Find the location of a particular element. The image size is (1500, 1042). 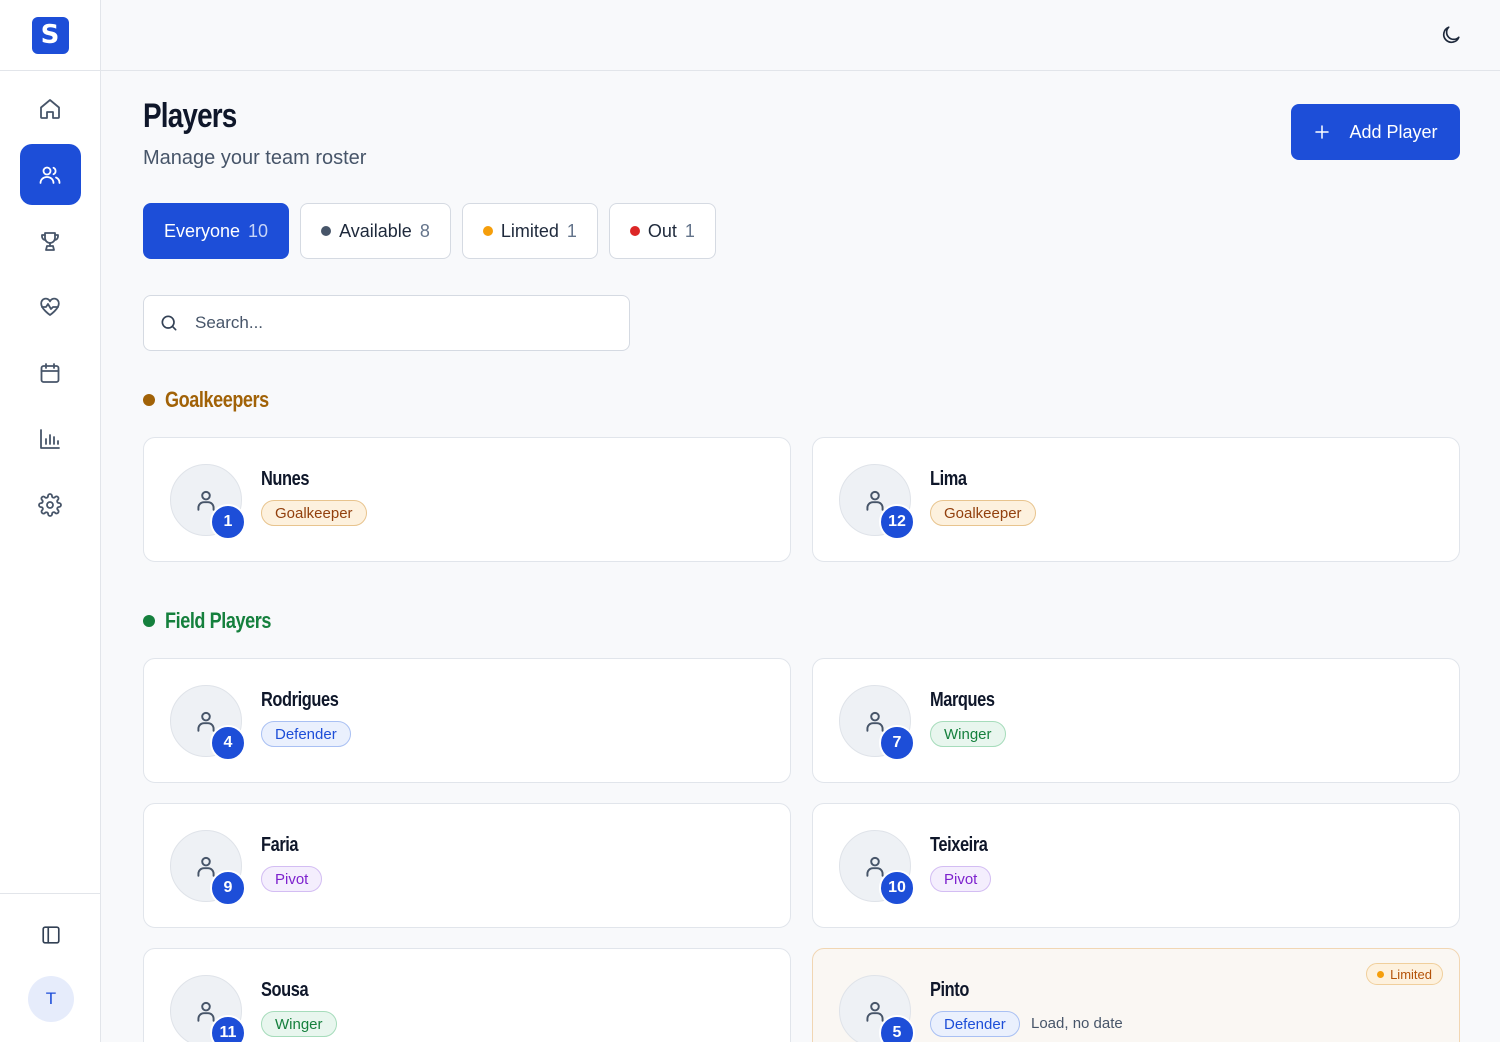

section-goalkeepers: Goalkeepers is located at coordinates (217, 400).